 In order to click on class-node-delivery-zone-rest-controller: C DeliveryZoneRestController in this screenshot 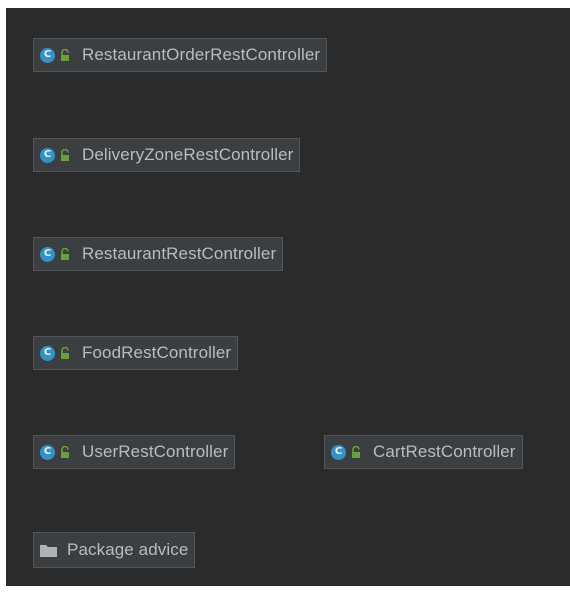, I will do `click(167, 155)`.